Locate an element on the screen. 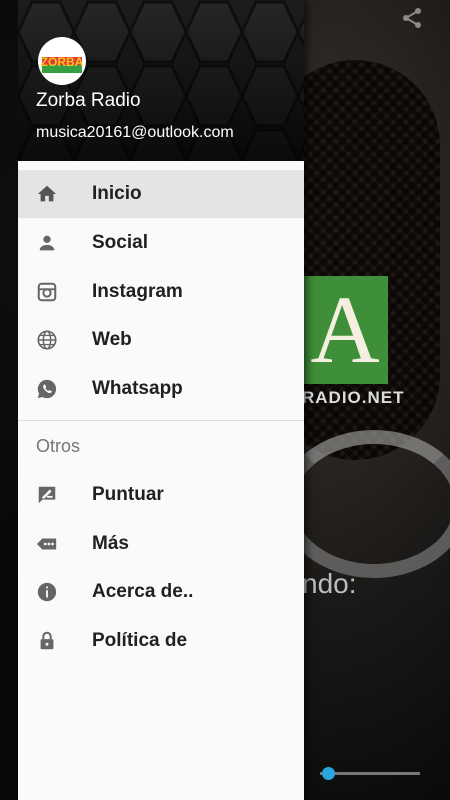 This screenshot has width=450, height=800. menu-item-label: Whatsapp is located at coordinates (137, 388).